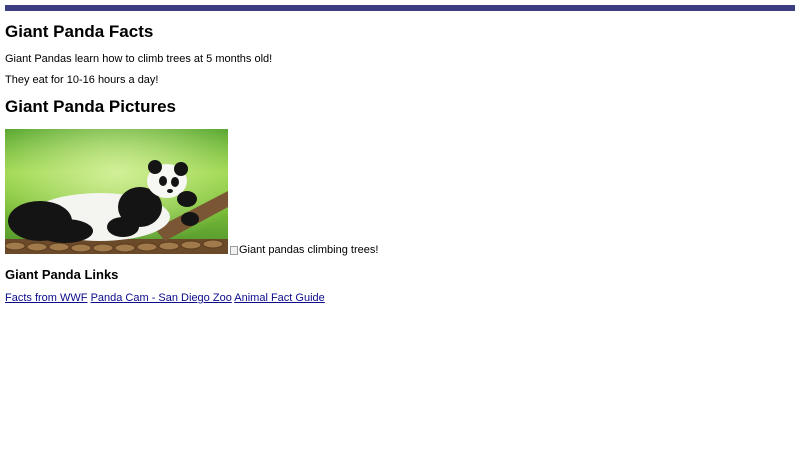  Describe the element at coordinates (82, 80) in the screenshot. I see `fact-item: They eat for 10-16 hours a day!` at that location.